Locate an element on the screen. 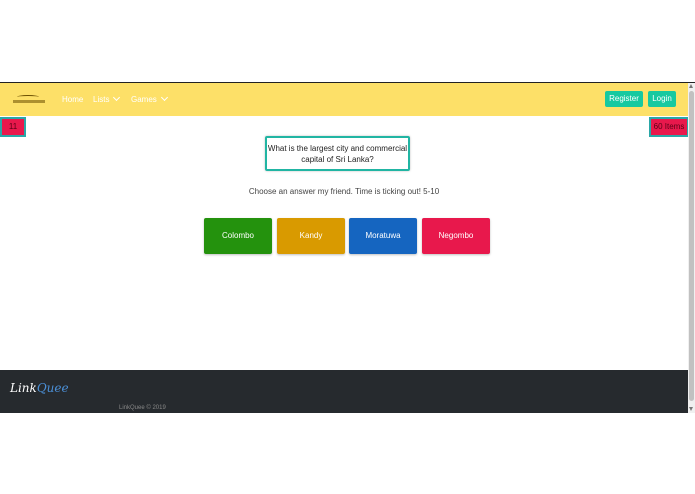 The width and height of the screenshot is (695, 494). vertical-scrollbar is located at coordinates (691, 248).